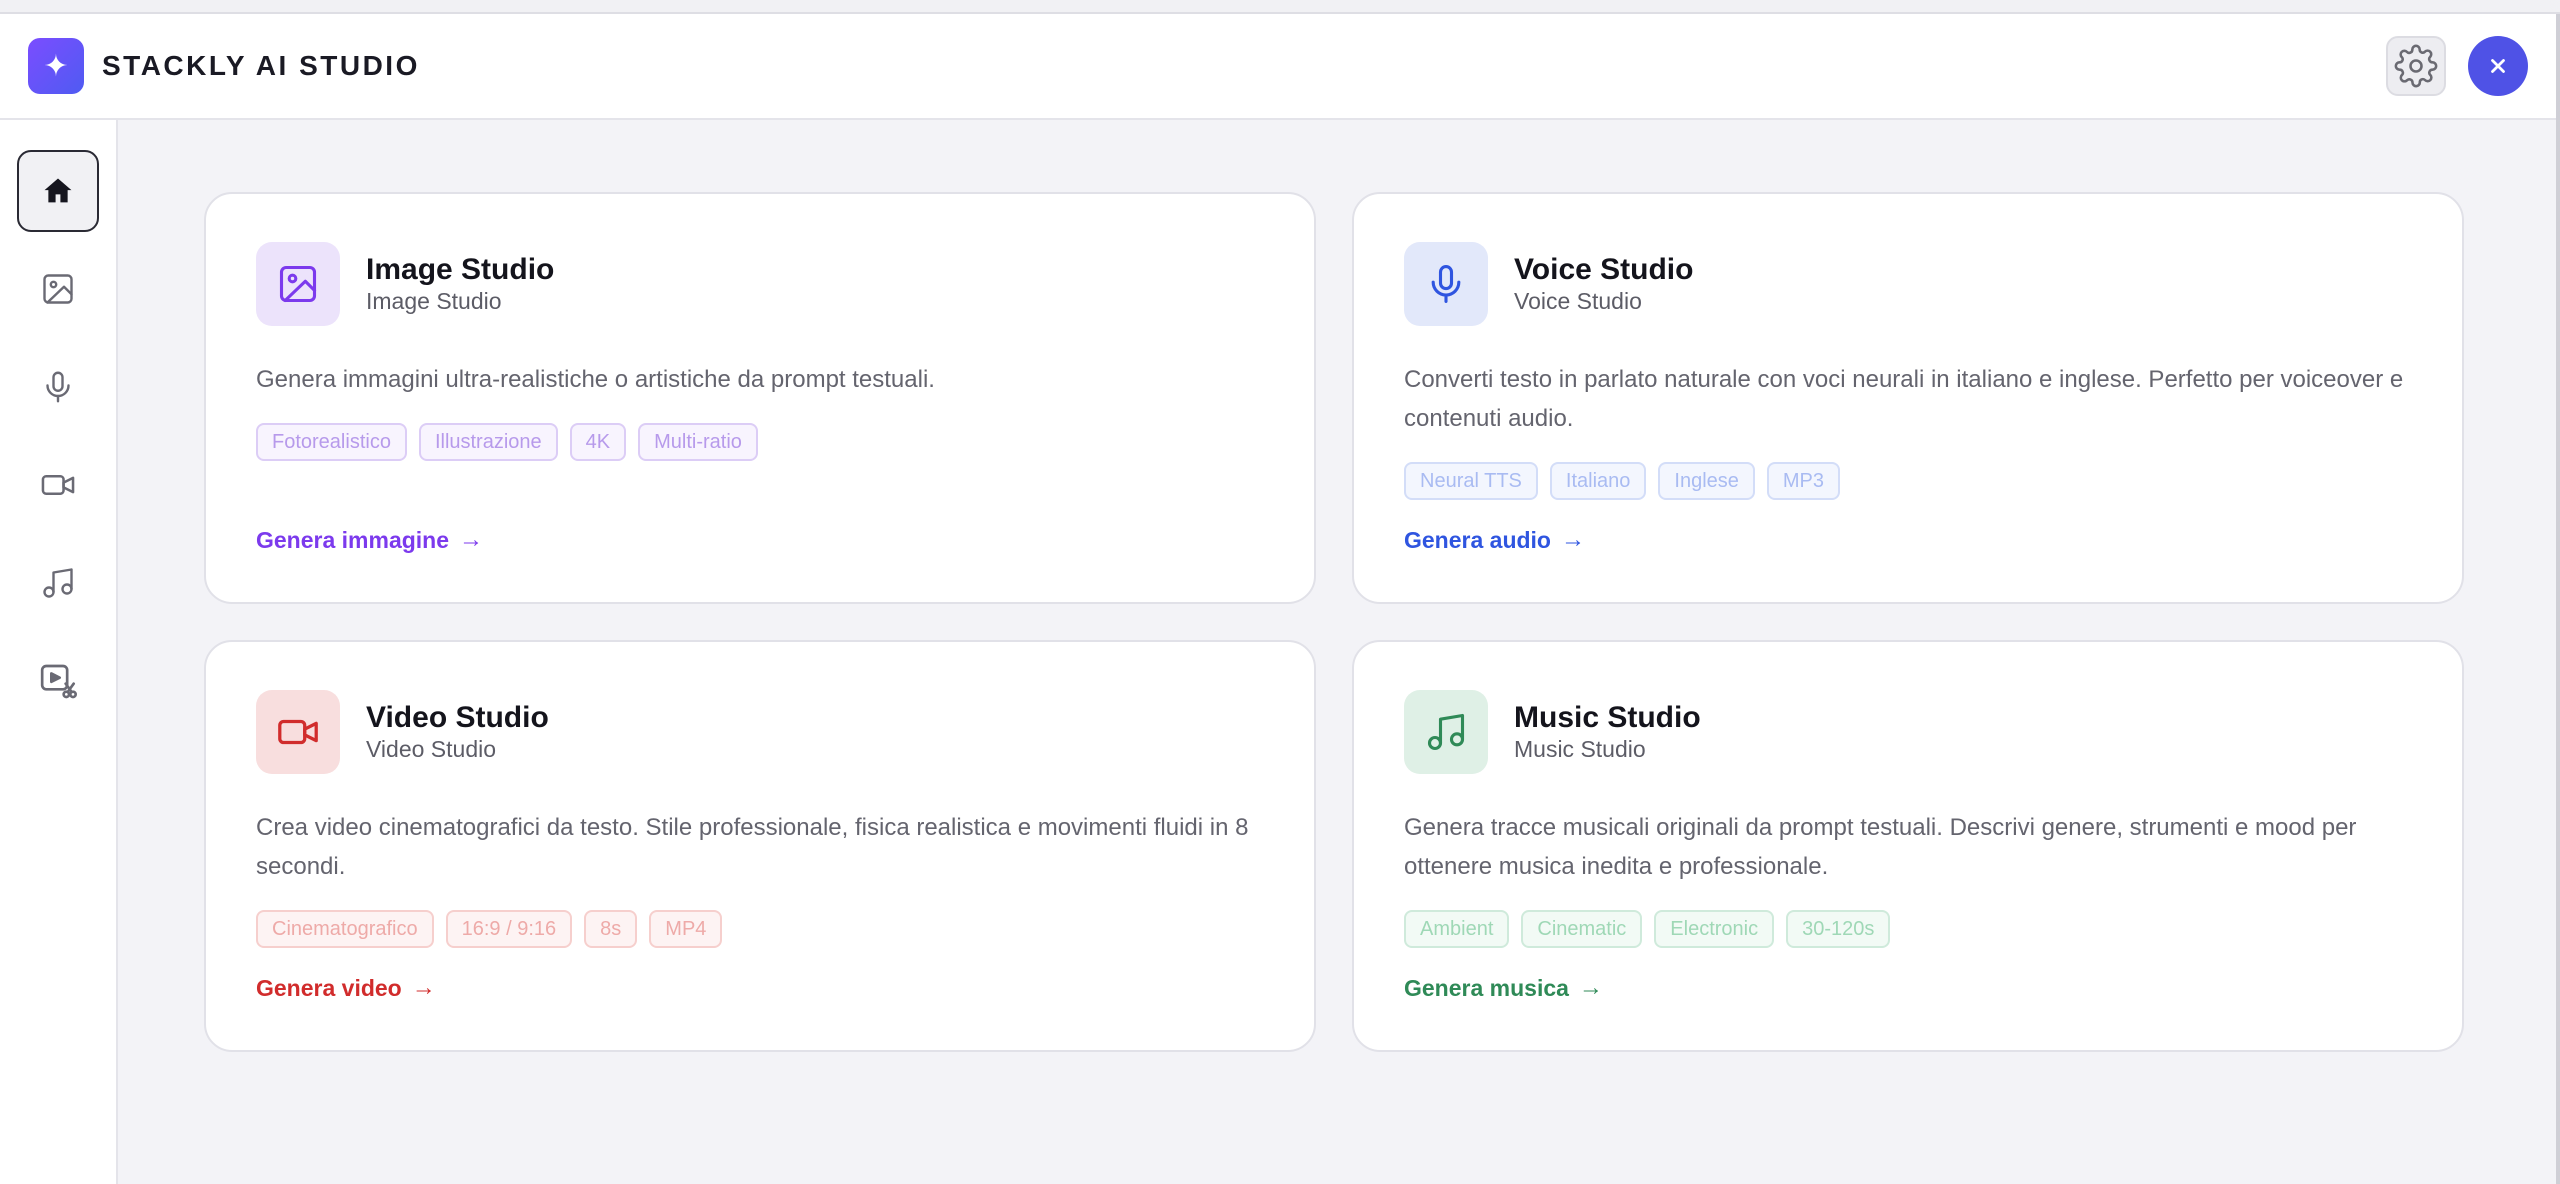 This screenshot has width=2560, height=1184. What do you see at coordinates (1477, 539) in the screenshot?
I see `cta-label: Genera audio` at bounding box center [1477, 539].